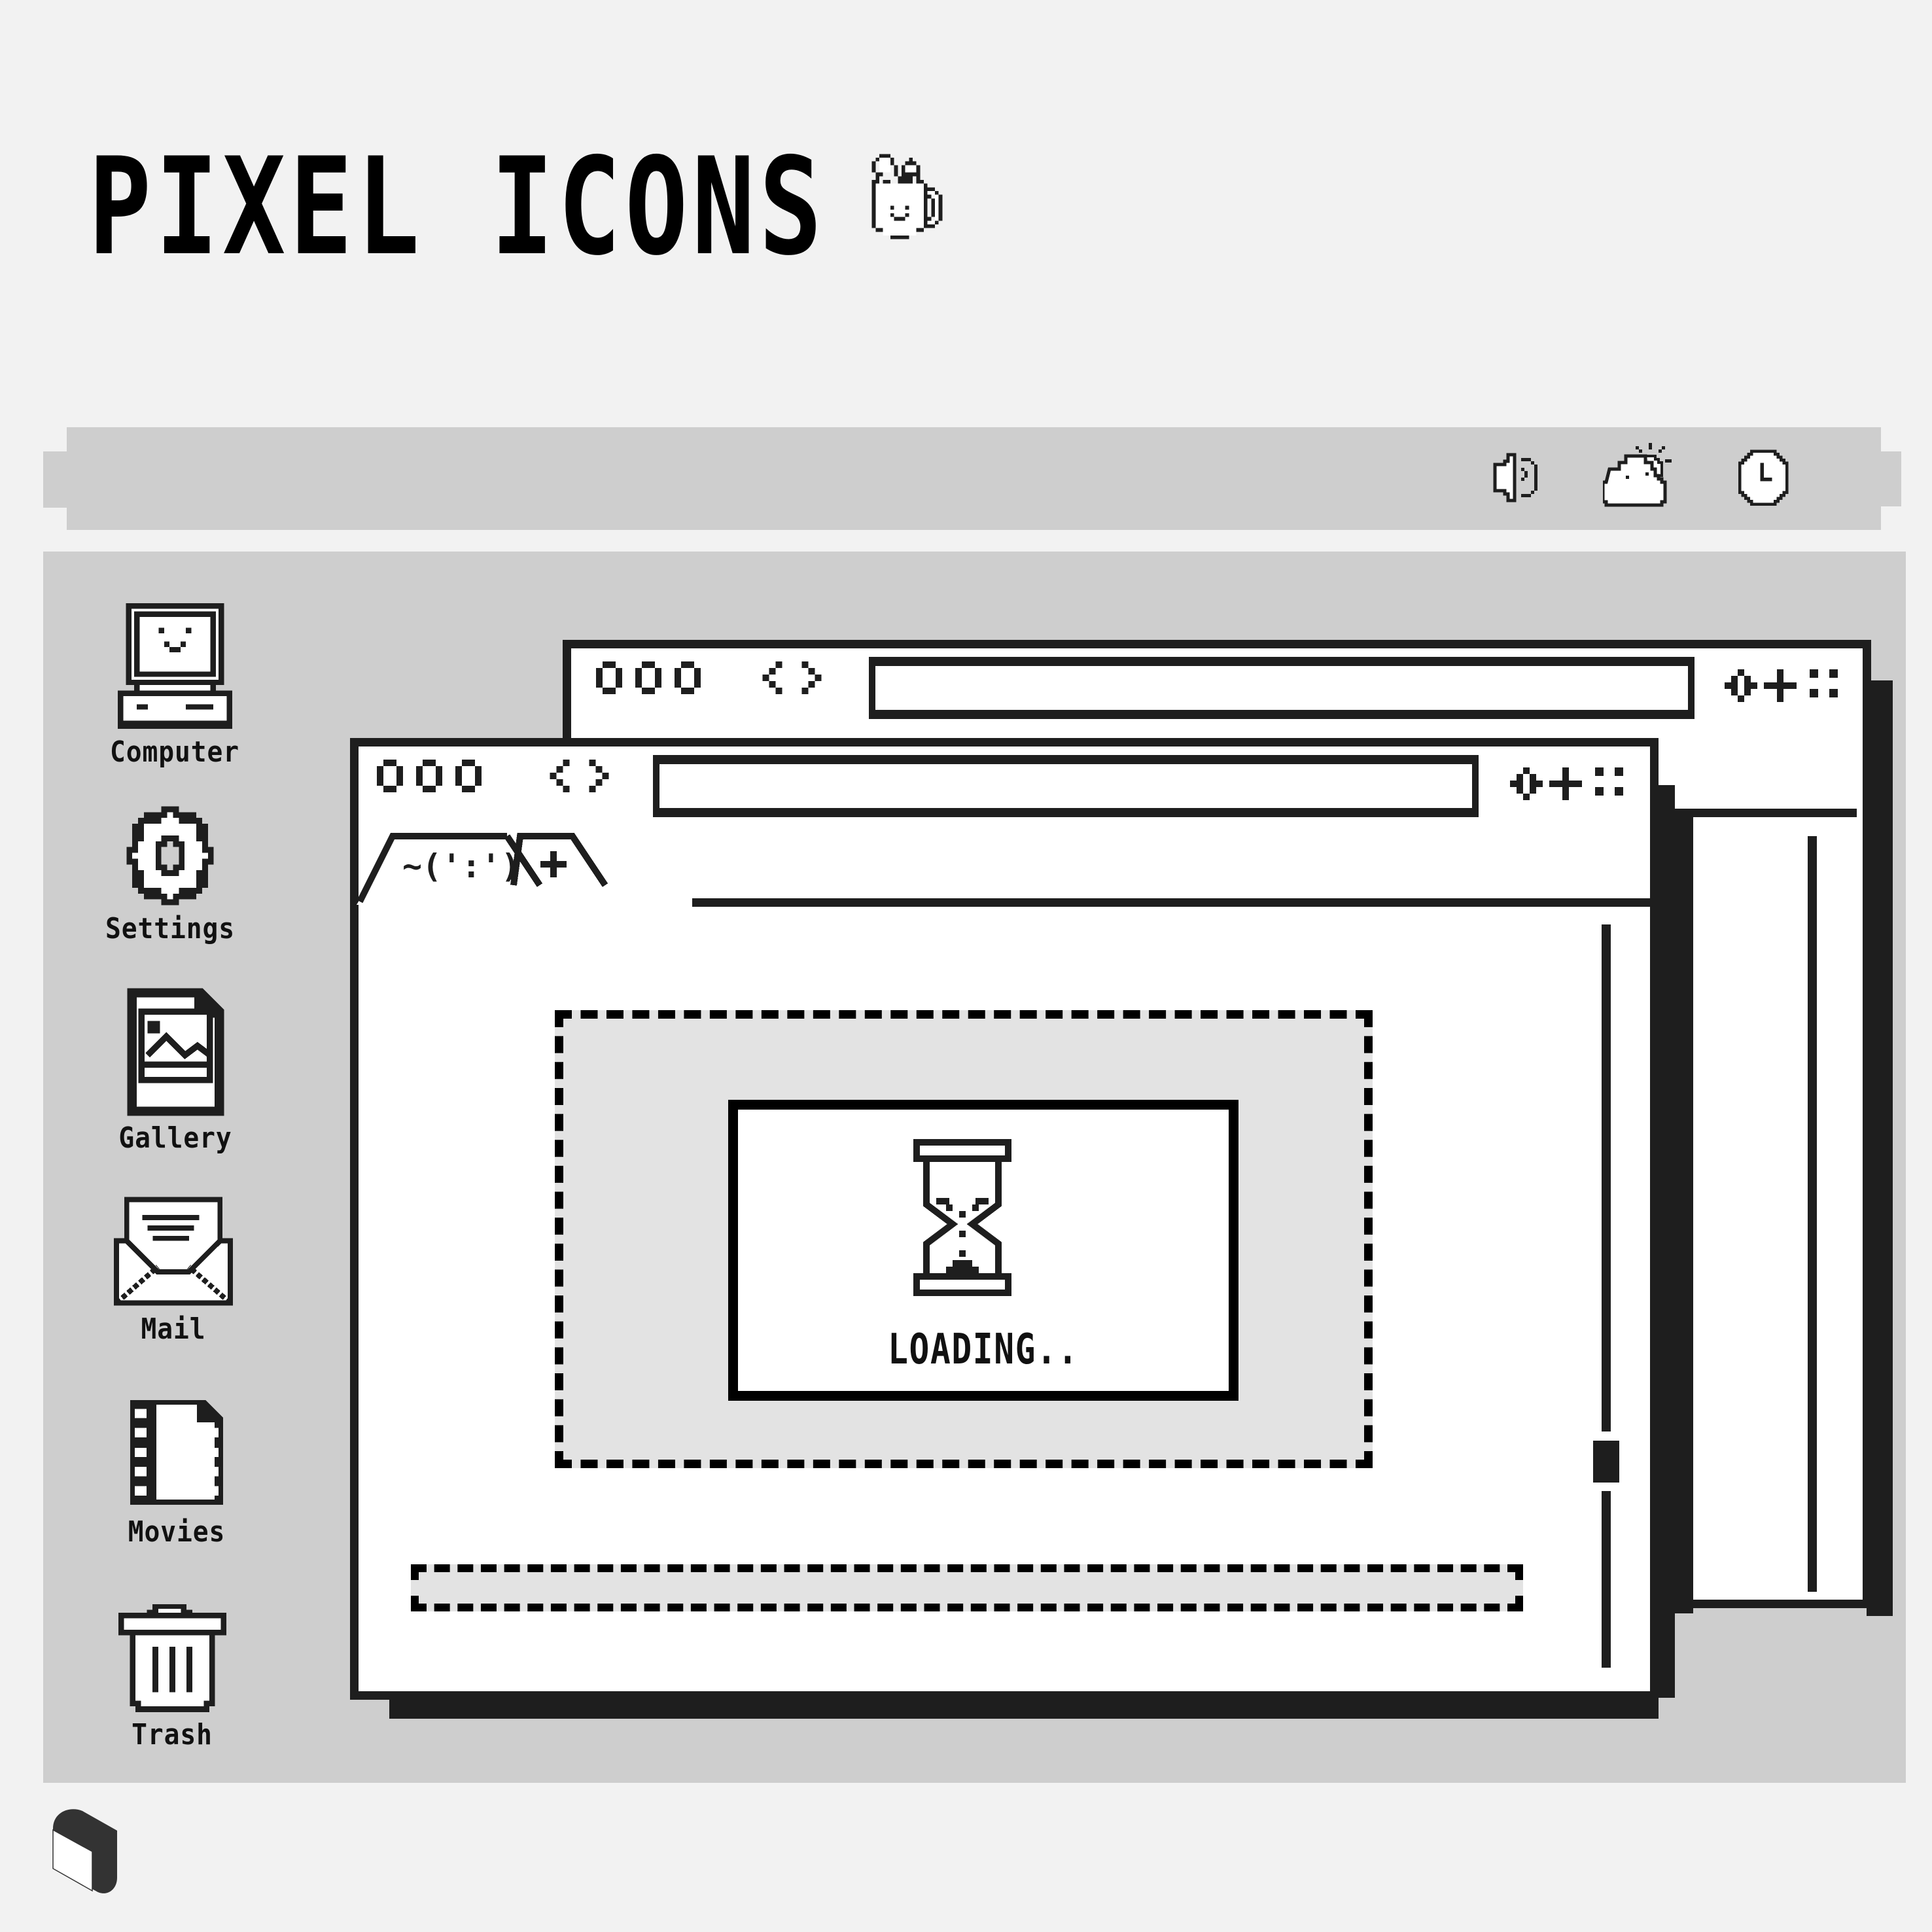  I want to click on scrollbar-thumb, so click(1606, 1462).